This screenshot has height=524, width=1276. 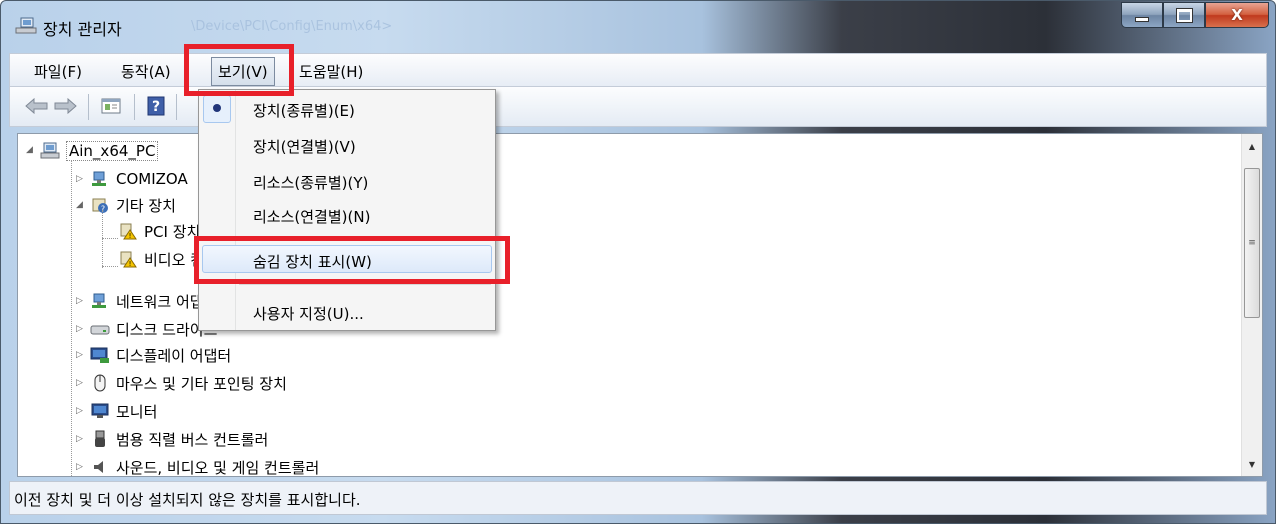 I want to click on scrollbar-thumb: ≡, so click(x=1252, y=243).